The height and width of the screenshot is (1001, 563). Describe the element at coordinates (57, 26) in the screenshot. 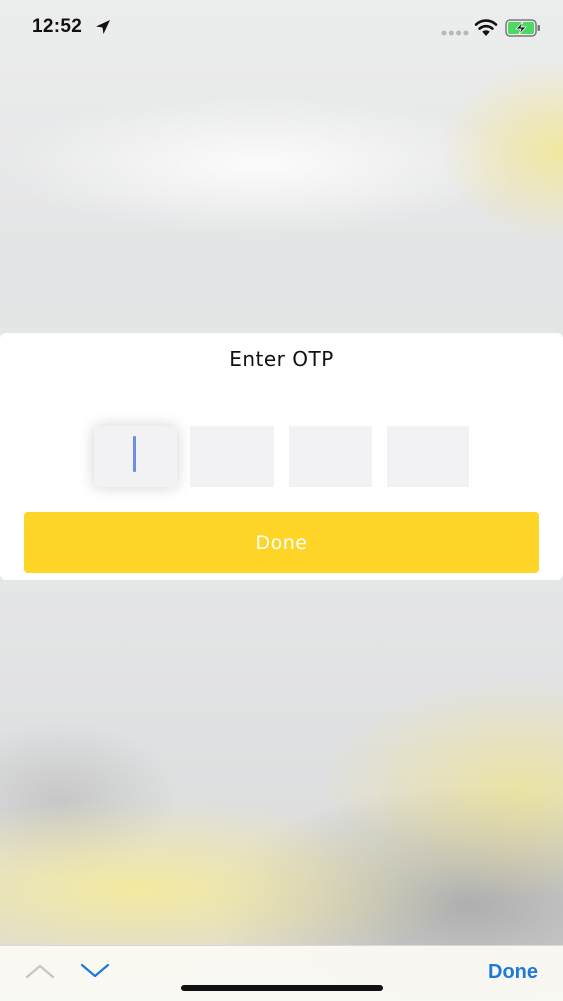

I see `status-time: 12:52` at that location.